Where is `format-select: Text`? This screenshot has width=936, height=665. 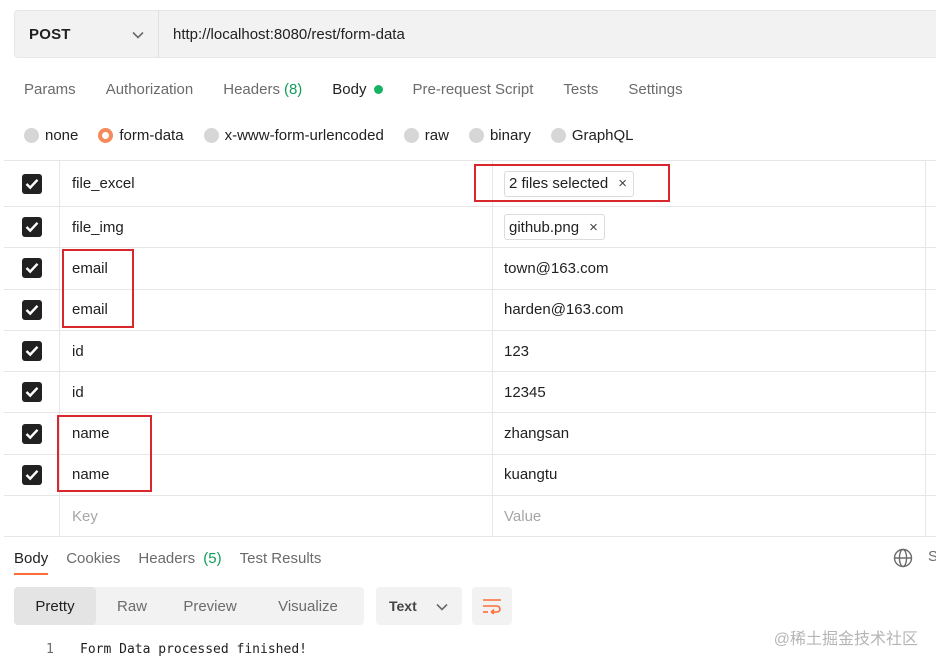
format-select: Text is located at coordinates (419, 606).